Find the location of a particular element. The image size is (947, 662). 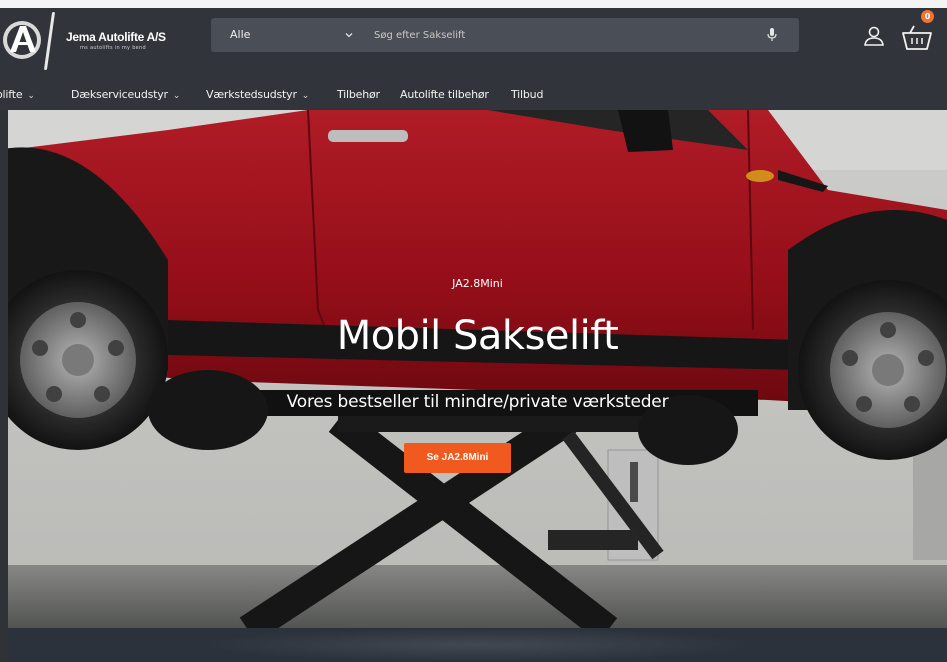

search-bar: Alle is located at coordinates (505, 35).